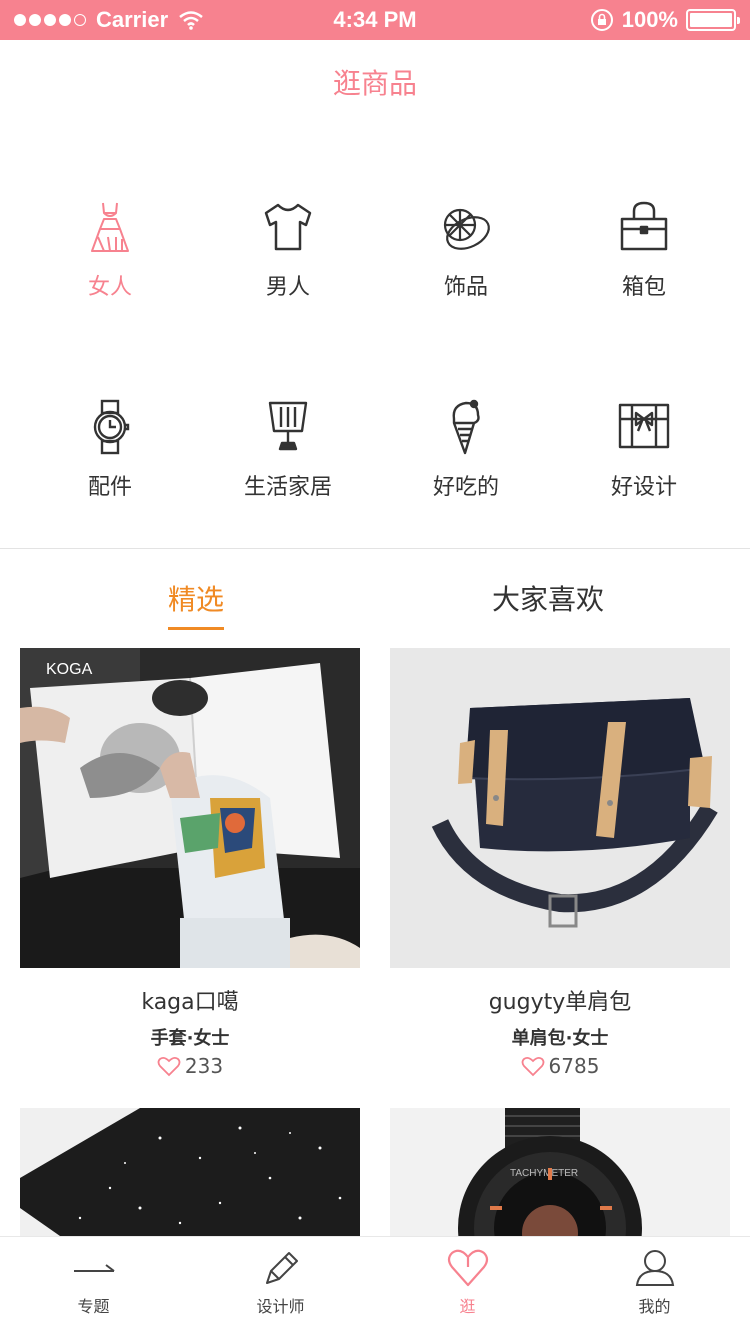 The height and width of the screenshot is (1334, 750). I want to click on tabbar-designers: 设计师, so click(280, 1285).